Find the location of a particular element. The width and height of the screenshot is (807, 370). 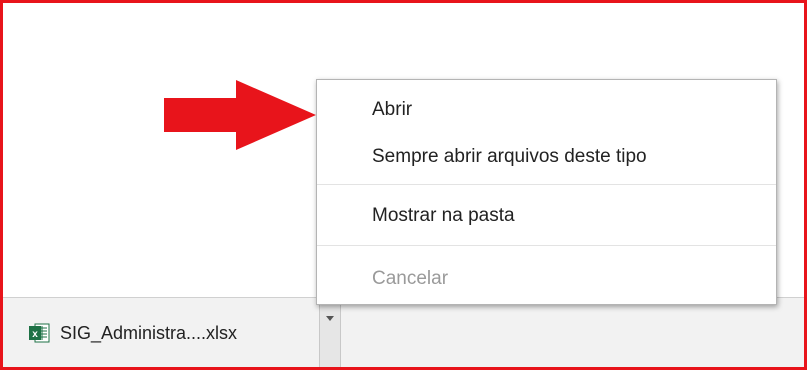

download-options-button is located at coordinates (330, 333).